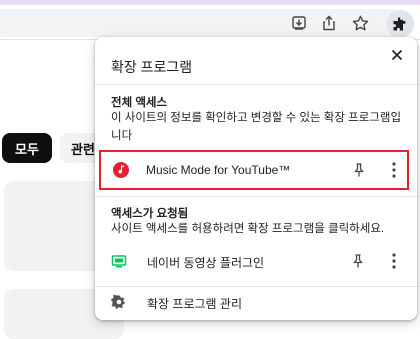 The width and height of the screenshot is (420, 339). What do you see at coordinates (256, 118) in the screenshot?
I see `section-description: 이 사이트의 정보를 확인하고 변경할 수 있는 확장 프로그램입` at bounding box center [256, 118].